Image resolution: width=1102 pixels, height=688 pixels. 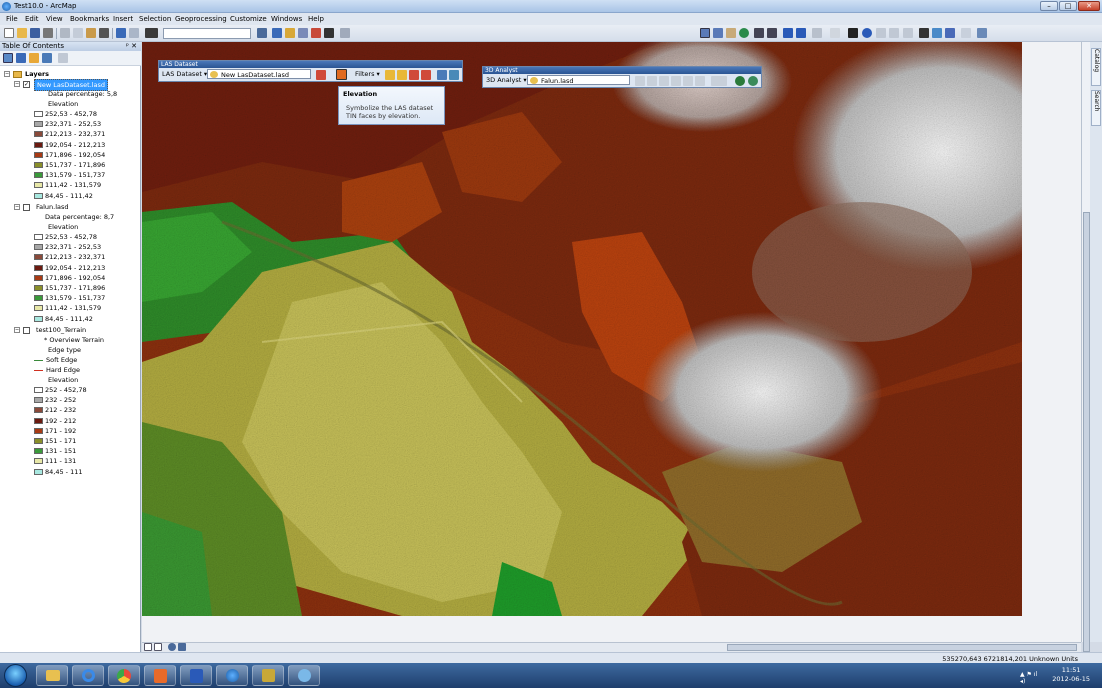 I want to click on fixed-zoom-in-icon, so click(x=759, y=33).